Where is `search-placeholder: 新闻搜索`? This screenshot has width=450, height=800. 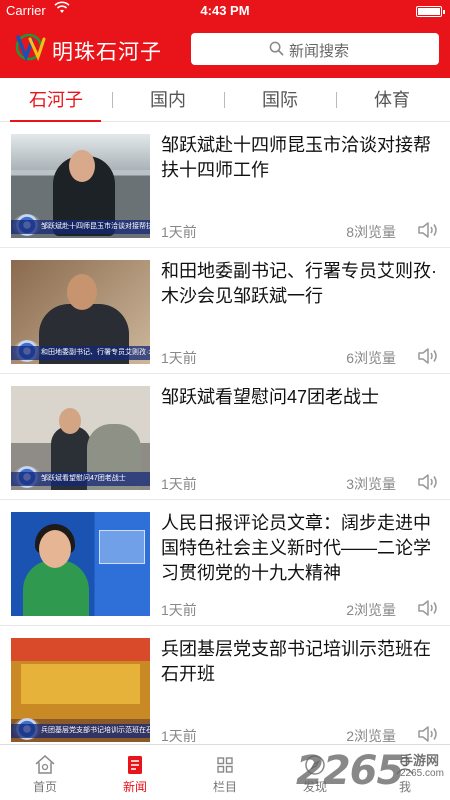 search-placeholder: 新闻搜索 is located at coordinates (319, 51).